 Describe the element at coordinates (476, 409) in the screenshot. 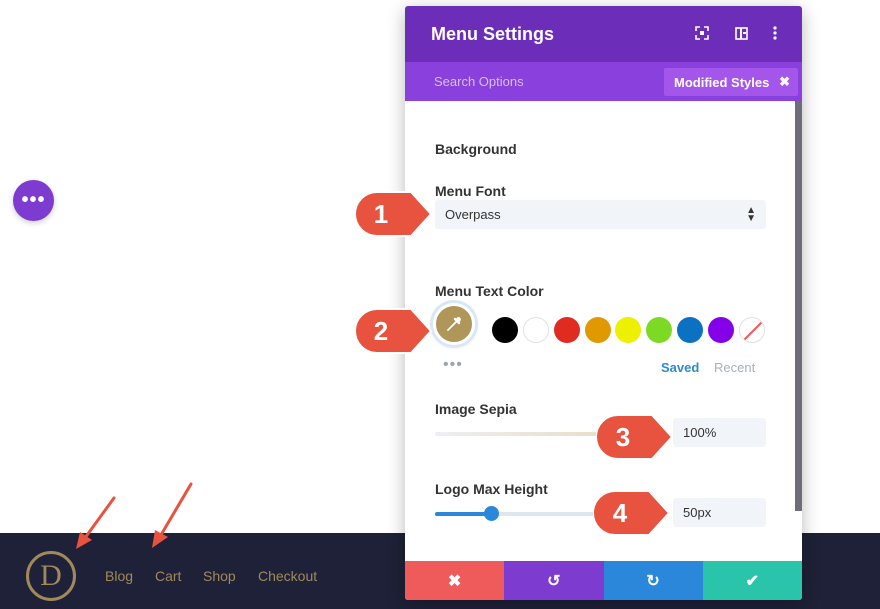

I see `image-sepia-label: Image Sepia` at that location.